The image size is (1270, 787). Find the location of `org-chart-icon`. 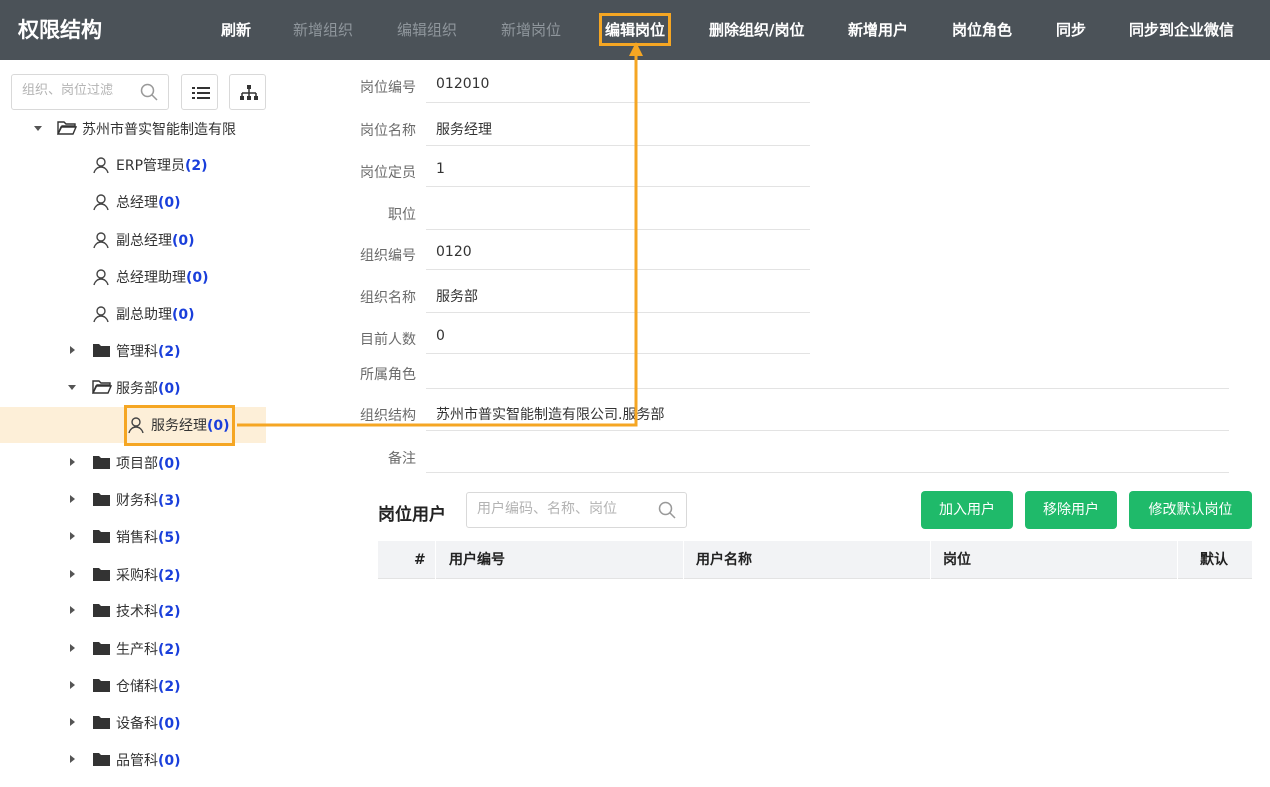

org-chart-icon is located at coordinates (249, 92).